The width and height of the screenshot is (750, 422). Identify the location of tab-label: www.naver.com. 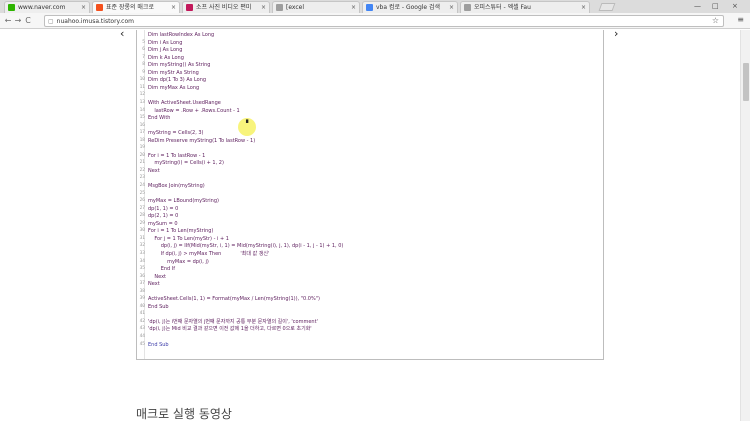
(42, 7).